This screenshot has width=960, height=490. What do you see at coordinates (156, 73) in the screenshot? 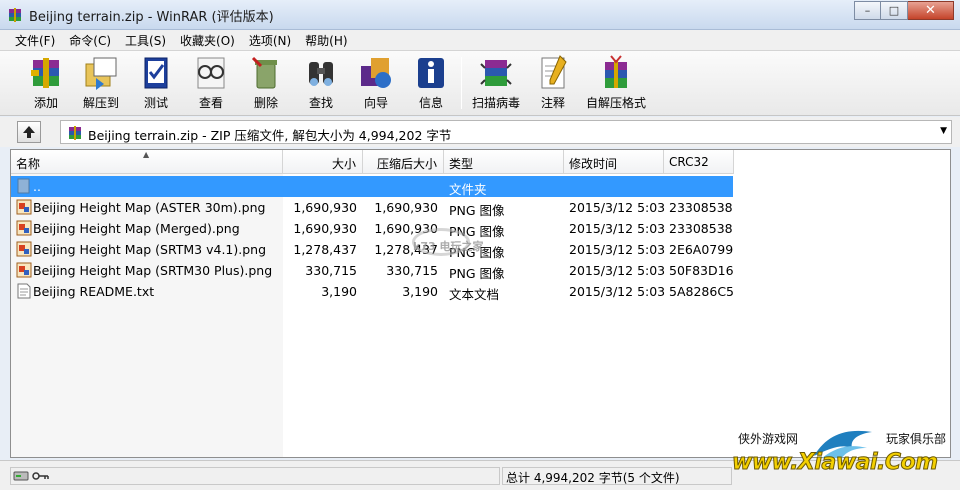
I see `test-icon` at bounding box center [156, 73].